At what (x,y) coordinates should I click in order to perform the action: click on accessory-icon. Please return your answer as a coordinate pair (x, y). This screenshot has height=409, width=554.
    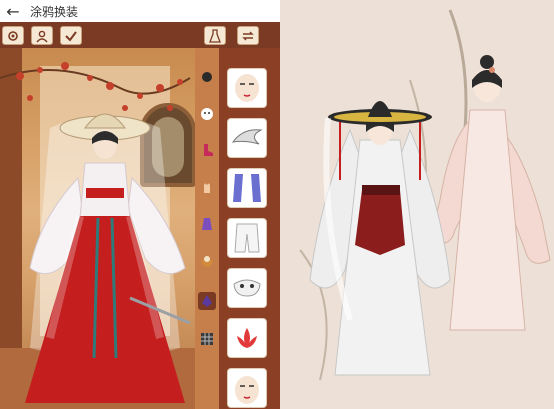
    Looking at the image, I should click on (207, 301).